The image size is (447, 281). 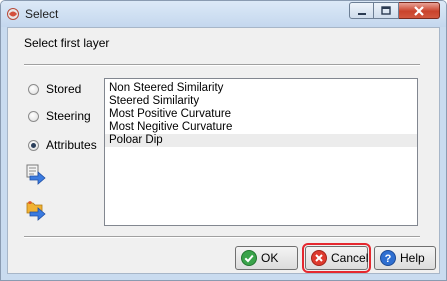 I want to click on radio-stored-circle, so click(x=33, y=89).